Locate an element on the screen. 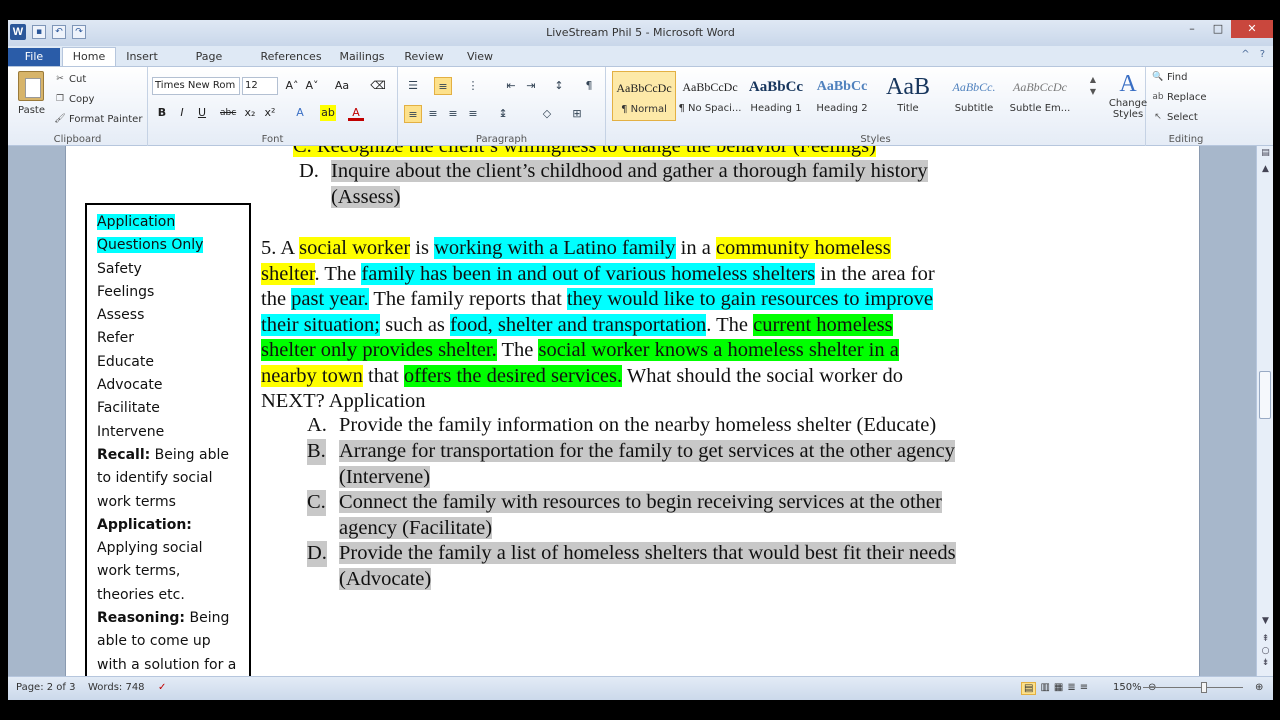 This screenshot has width=1280, height=720. paste-icon is located at coordinates (31, 86).